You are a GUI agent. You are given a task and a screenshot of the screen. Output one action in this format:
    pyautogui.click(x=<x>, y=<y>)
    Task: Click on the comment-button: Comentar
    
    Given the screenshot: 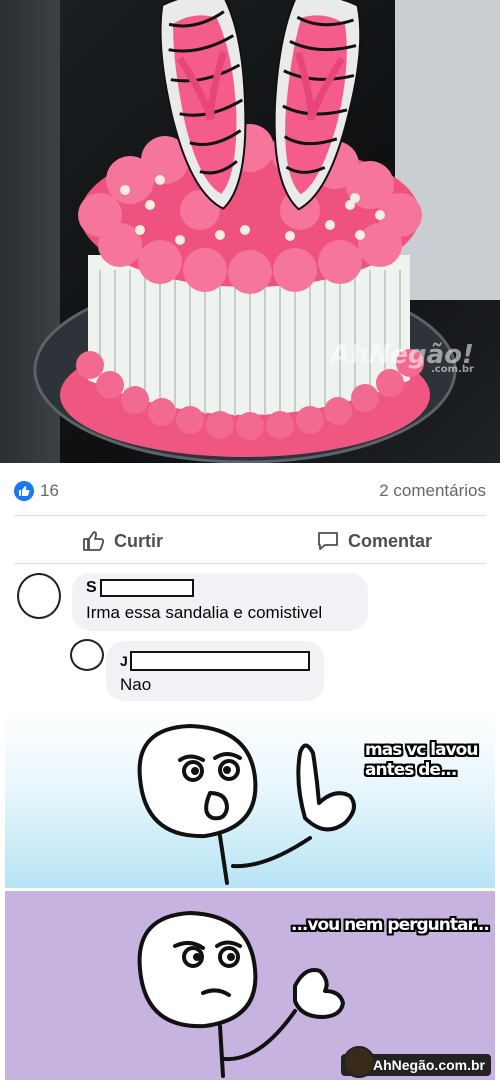 What is the action you would take?
    pyautogui.click(x=374, y=541)
    